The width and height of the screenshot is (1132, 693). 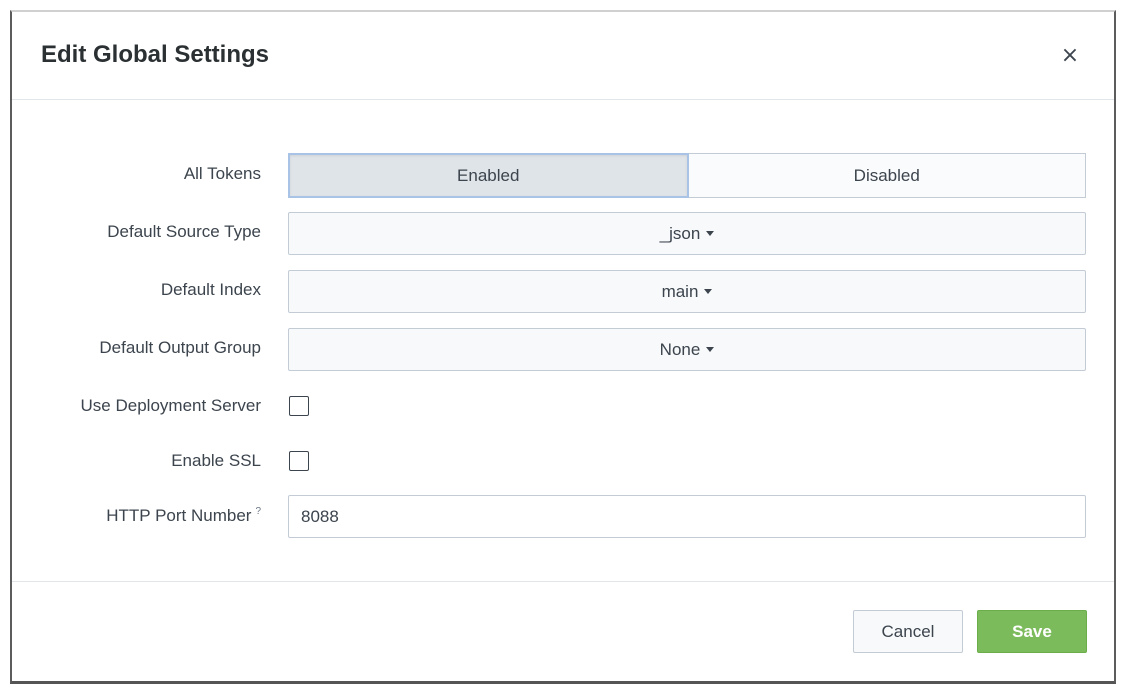 What do you see at coordinates (155, 54) in the screenshot?
I see `dialog-title: Edit Global Settings` at bounding box center [155, 54].